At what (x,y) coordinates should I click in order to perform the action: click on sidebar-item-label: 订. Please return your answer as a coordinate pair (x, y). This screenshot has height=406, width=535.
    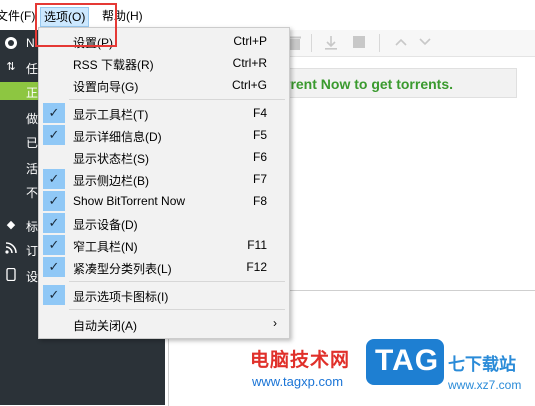
    Looking at the image, I should click on (32, 251).